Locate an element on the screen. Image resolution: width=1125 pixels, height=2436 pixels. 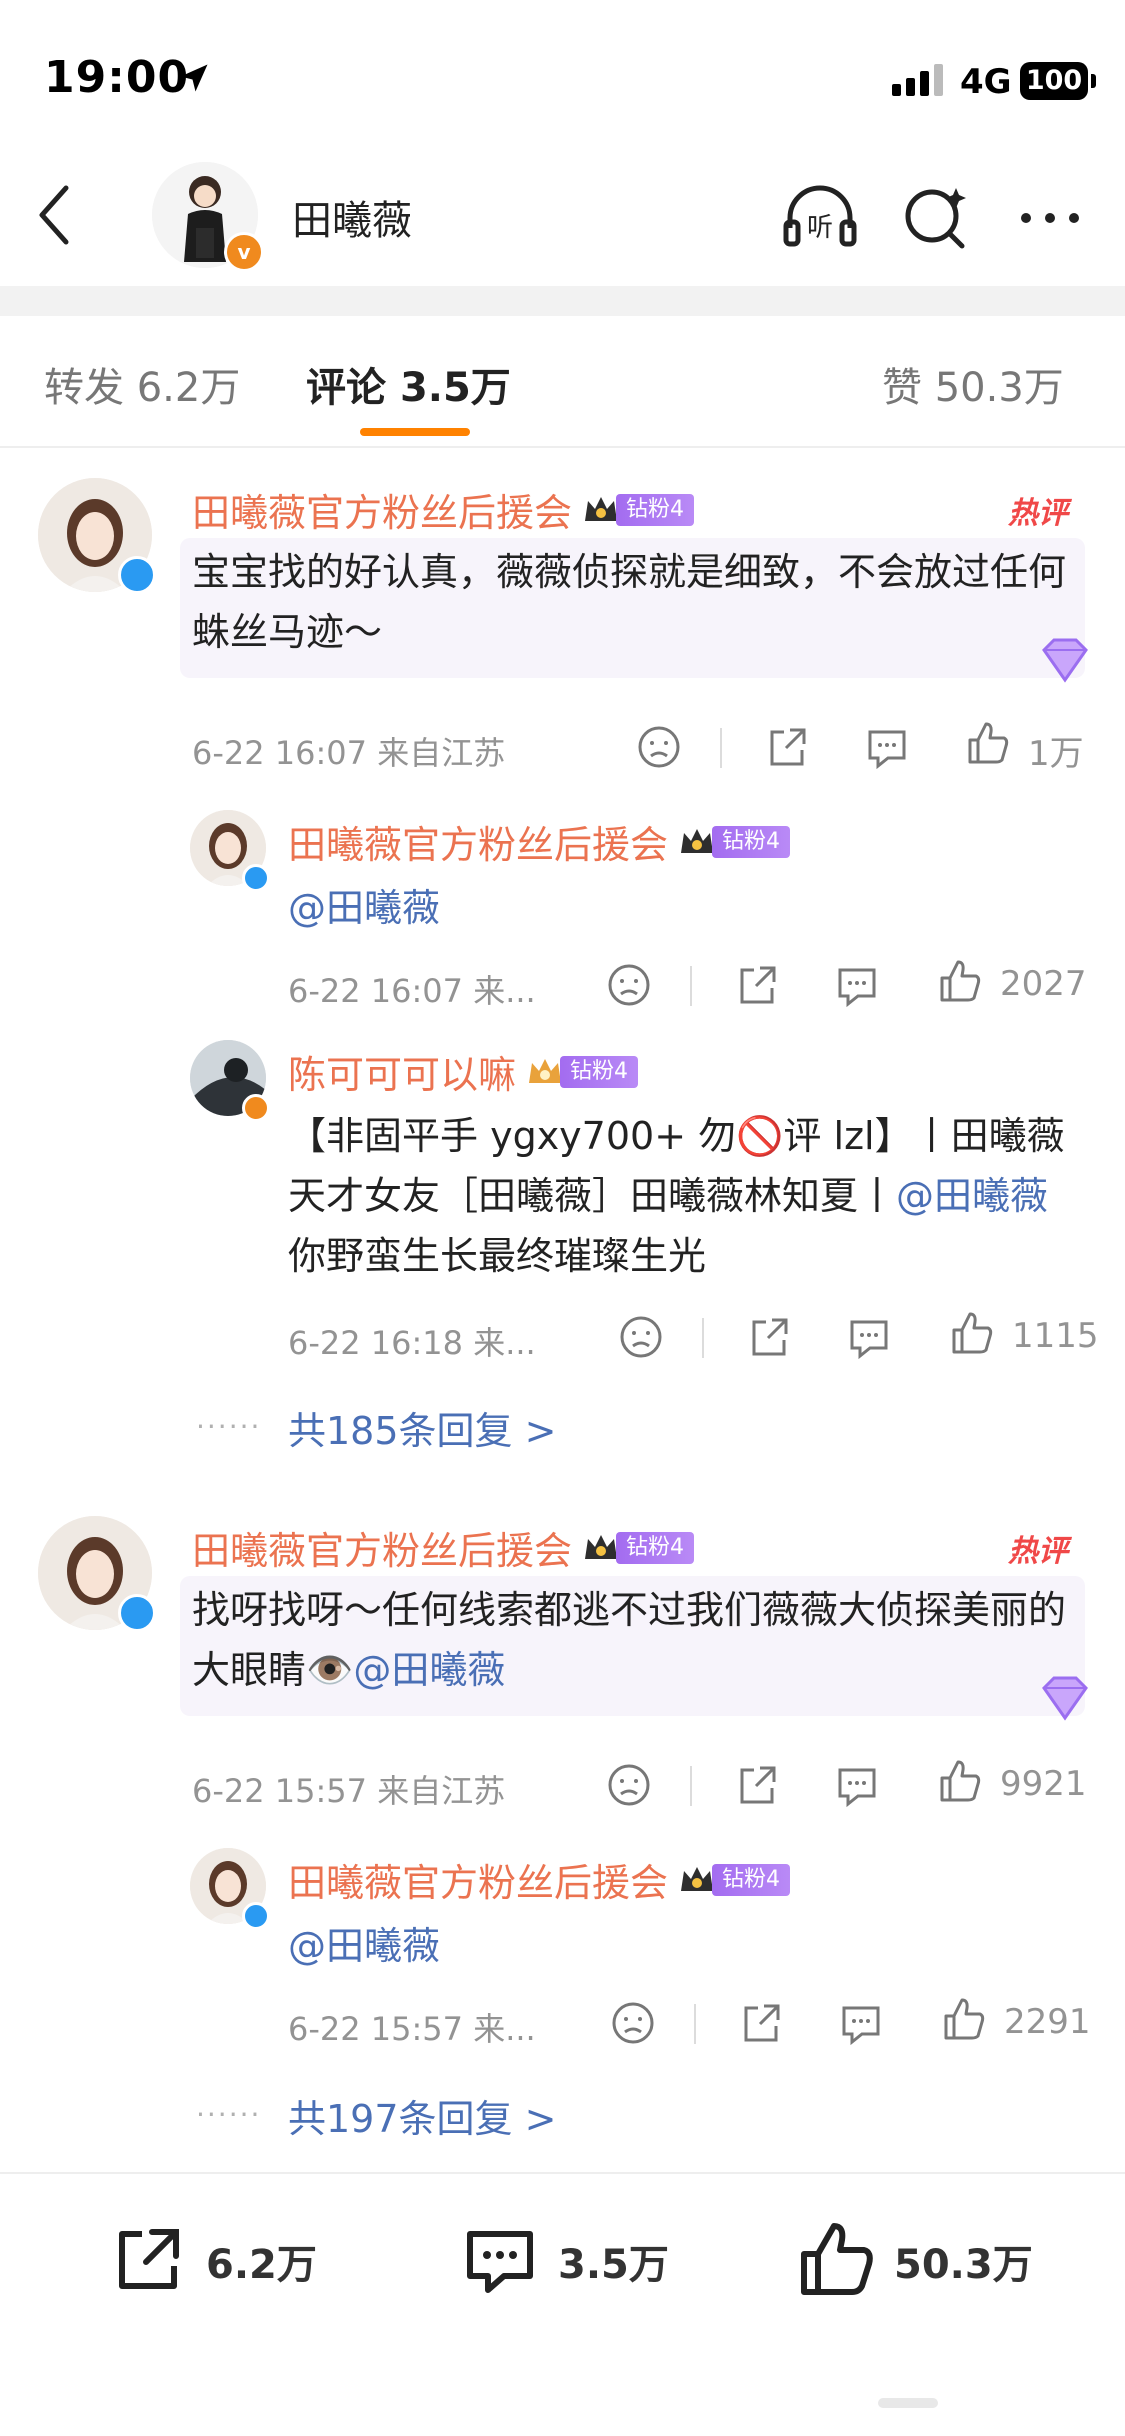
verified-badge: v is located at coordinates (244, 252).